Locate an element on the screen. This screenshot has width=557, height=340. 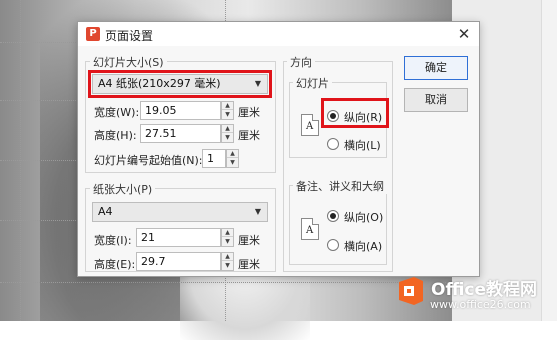
dialog-title: 页面设置 is located at coordinates (129, 36).